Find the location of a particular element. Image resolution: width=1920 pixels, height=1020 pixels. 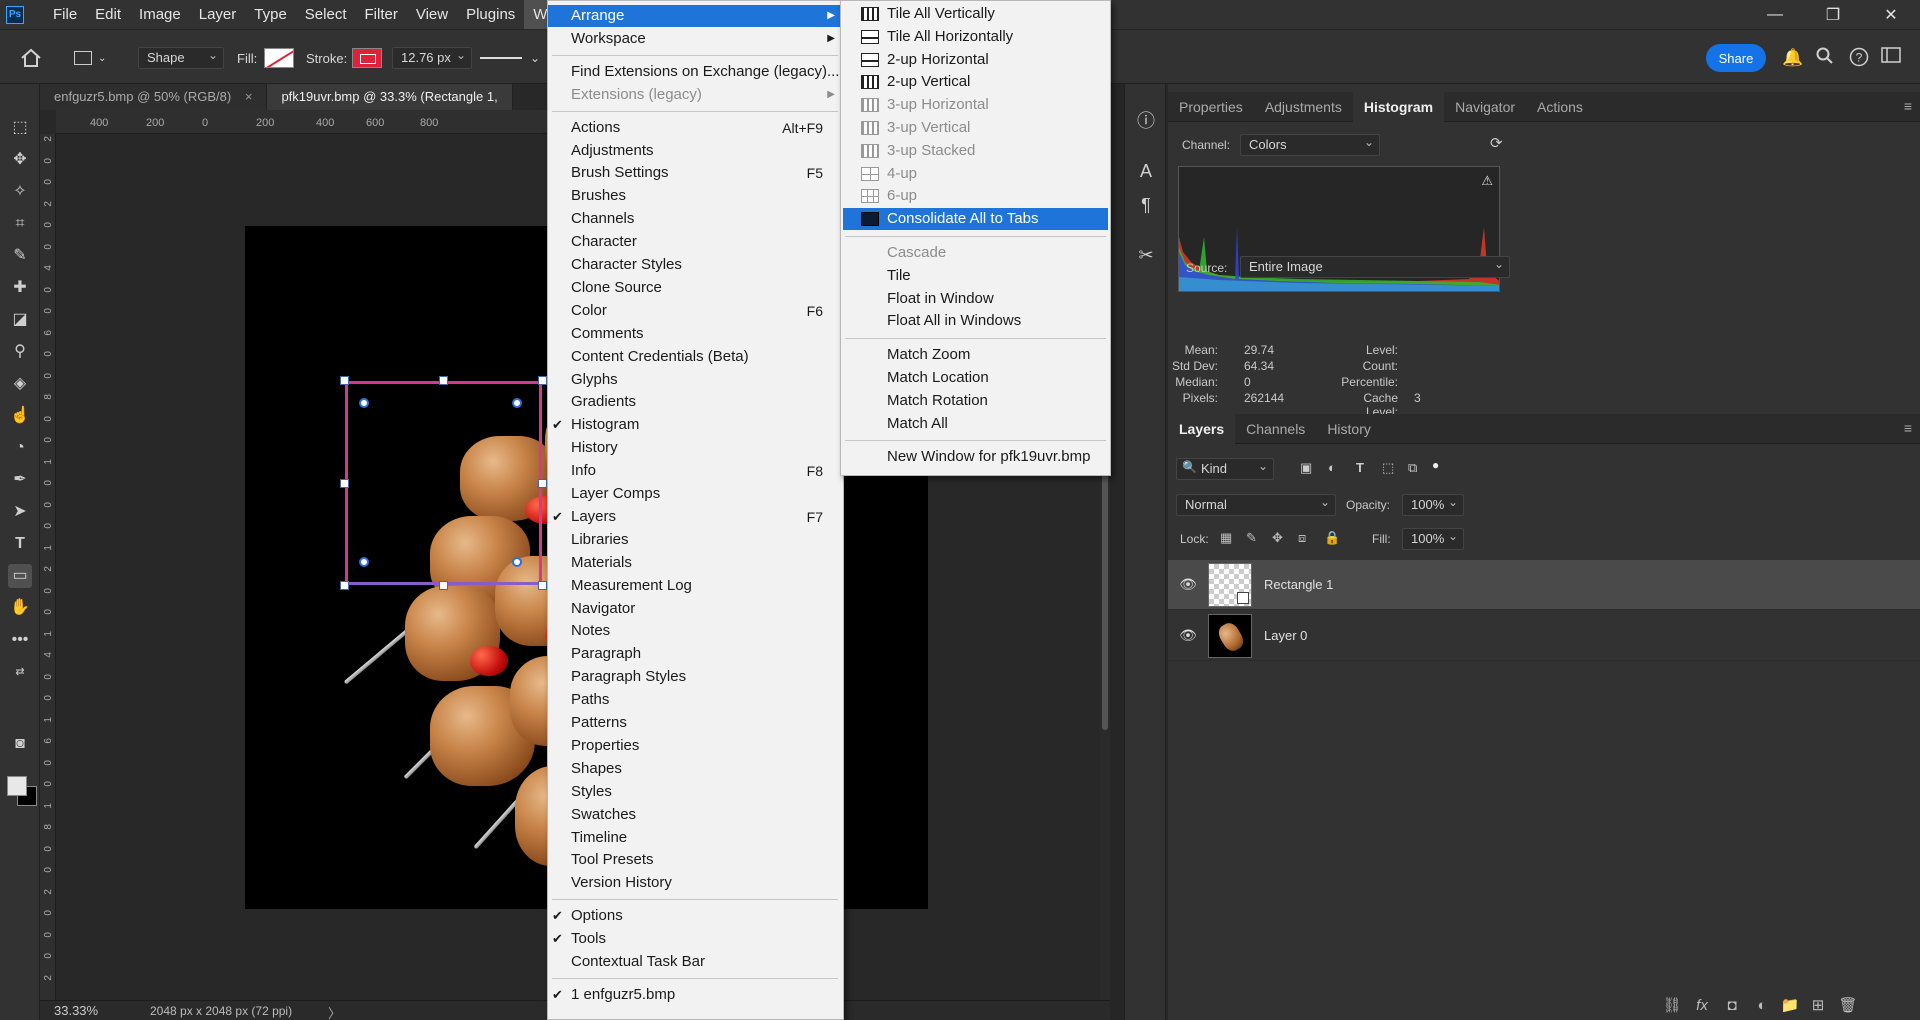

window-menu-item-gradients: Gradients is located at coordinates (695, 402).